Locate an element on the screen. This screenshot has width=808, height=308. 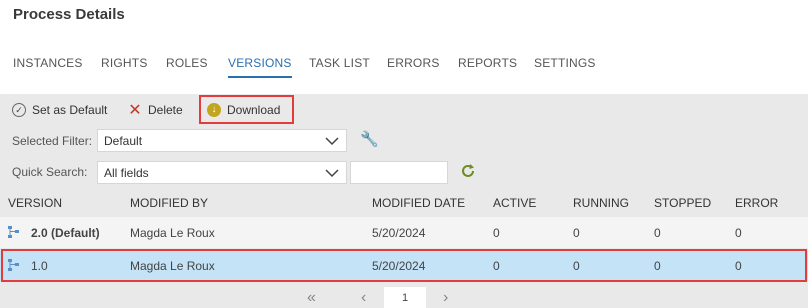
wrench-icon: 🔧 is located at coordinates (369, 139).